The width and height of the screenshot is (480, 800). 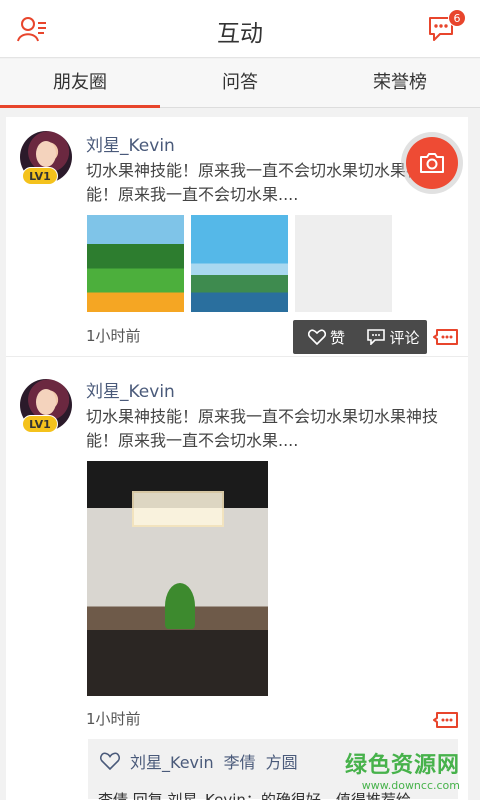 What do you see at coordinates (240, 761) in the screenshot?
I see `liker-name: 李倩` at bounding box center [240, 761].